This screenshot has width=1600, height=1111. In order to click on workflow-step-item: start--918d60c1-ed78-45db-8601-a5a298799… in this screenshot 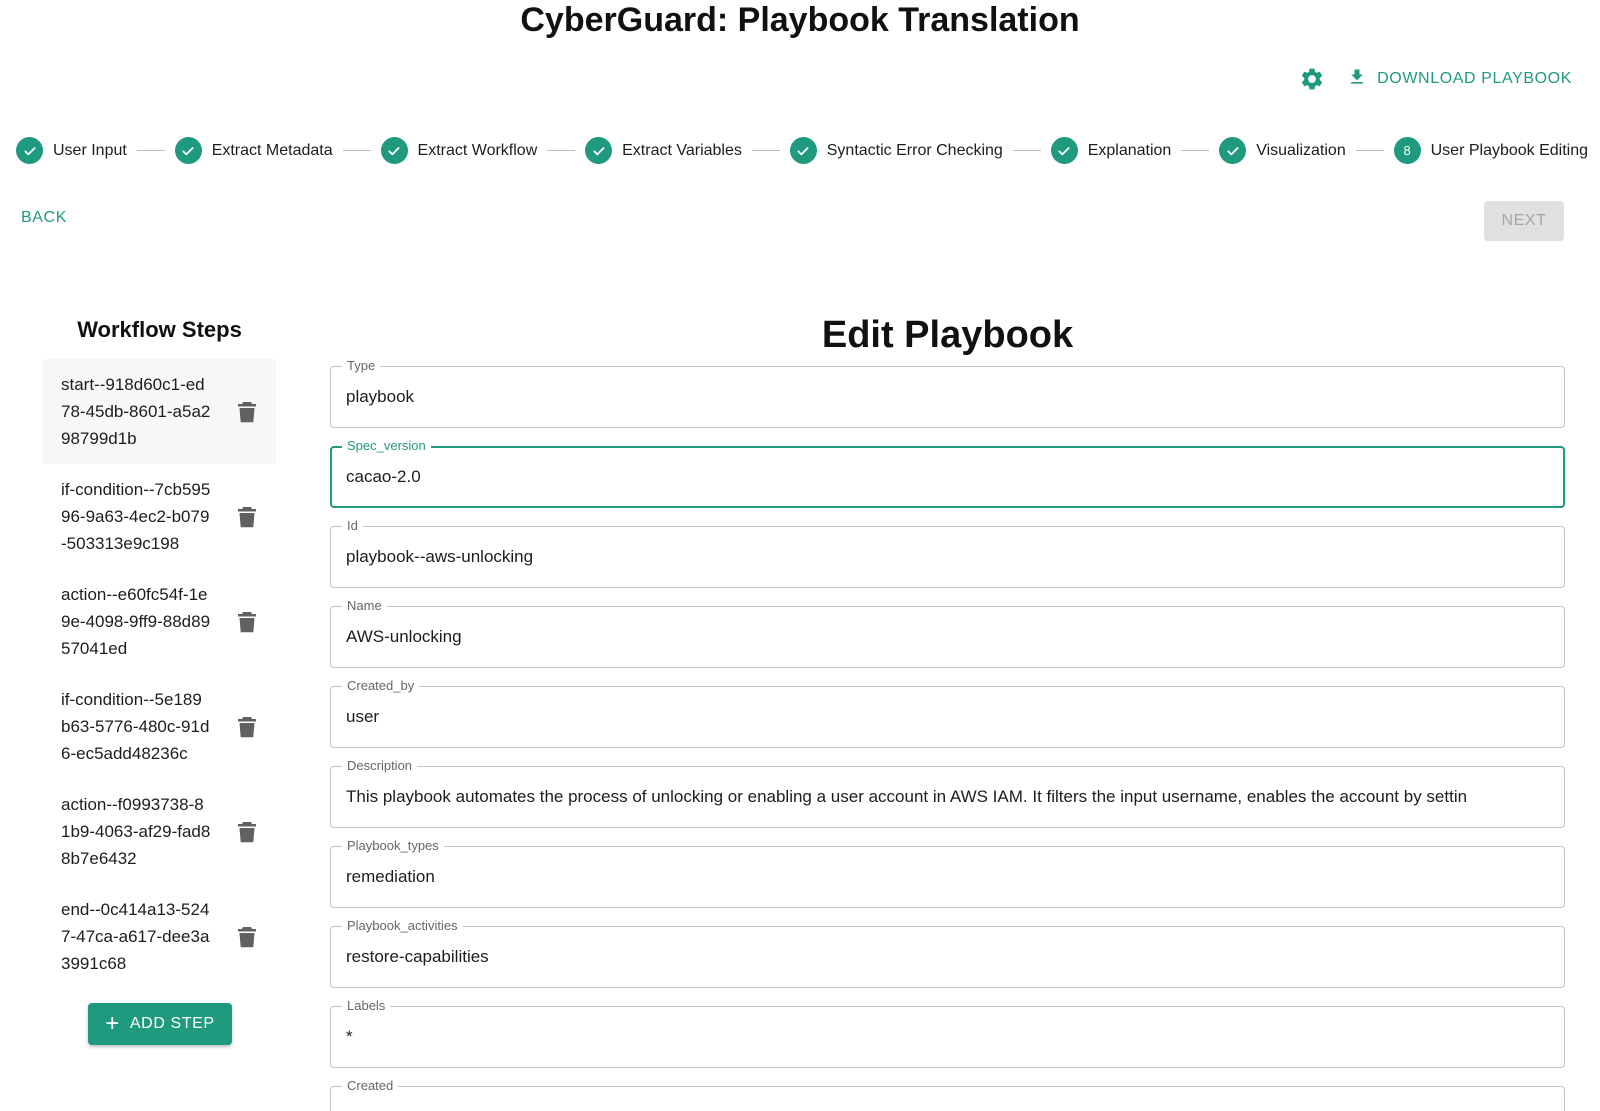, I will do `click(159, 411)`.